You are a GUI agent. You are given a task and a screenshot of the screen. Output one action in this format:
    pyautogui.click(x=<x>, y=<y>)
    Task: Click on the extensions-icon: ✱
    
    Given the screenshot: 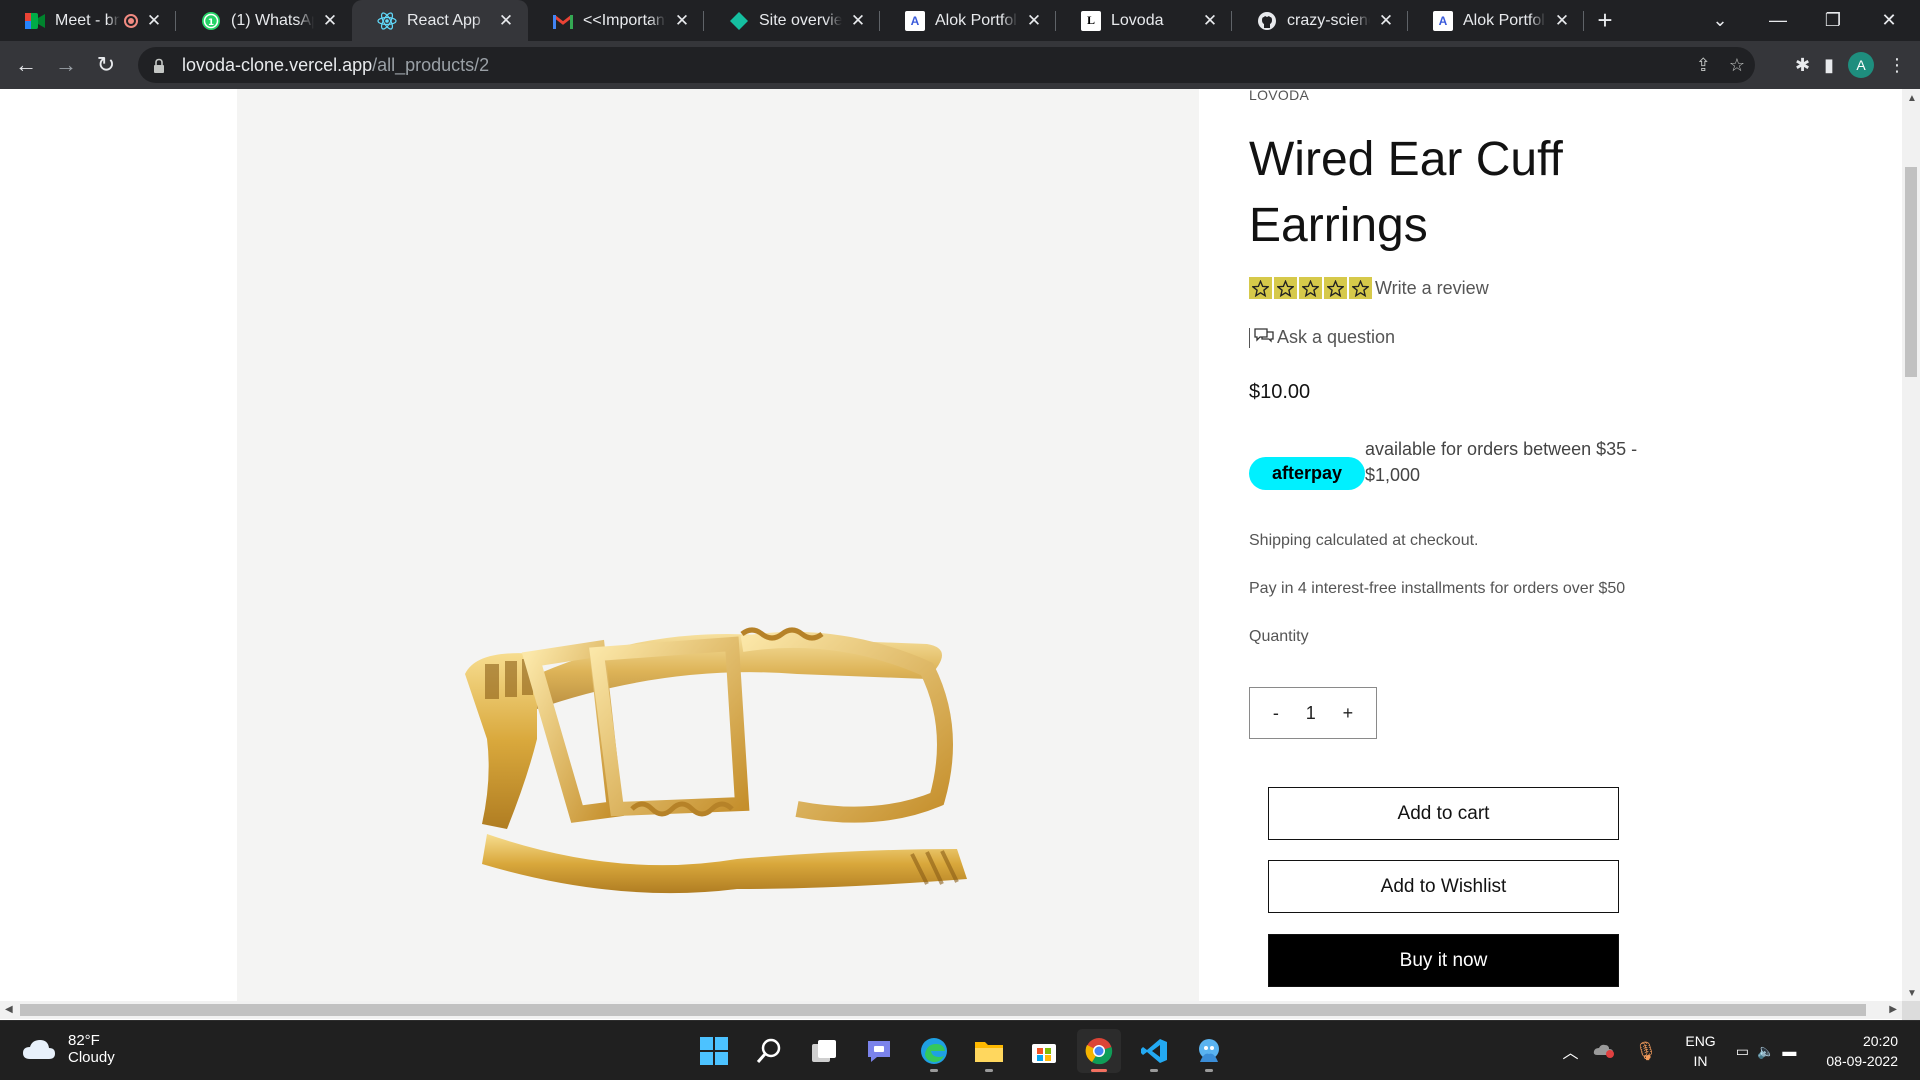 What is the action you would take?
    pyautogui.click(x=1802, y=65)
    